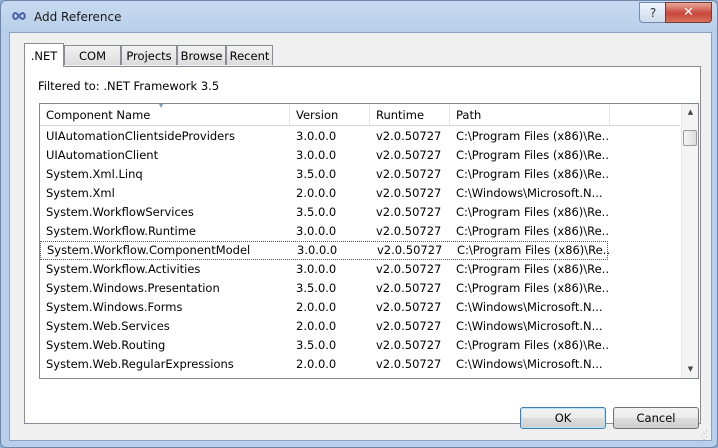 Image resolution: width=718 pixels, height=448 pixels. I want to click on cell-component-name: System.WorkflowServices, so click(120, 212).